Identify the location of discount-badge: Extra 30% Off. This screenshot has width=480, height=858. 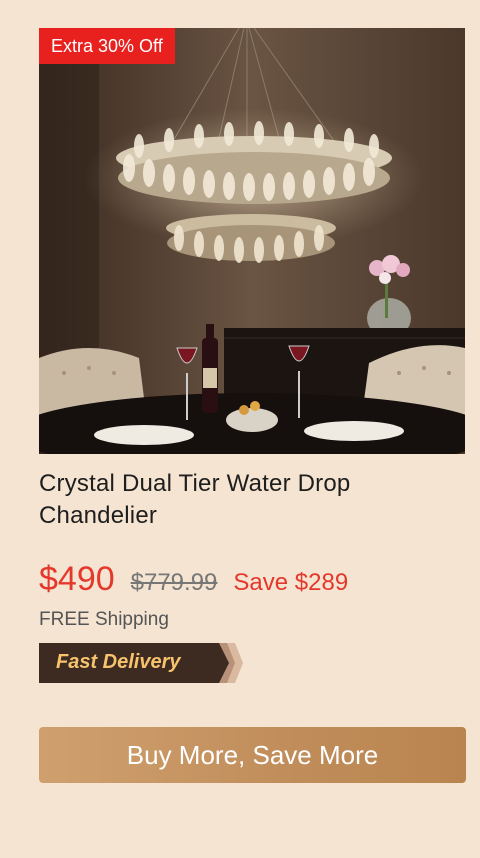
(107, 46).